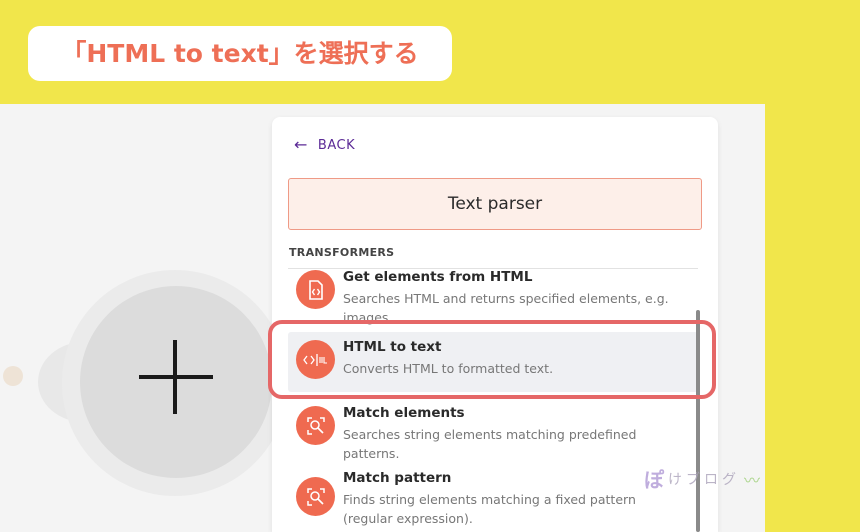  Describe the element at coordinates (336, 145) in the screenshot. I see `back-label: BACK` at that location.